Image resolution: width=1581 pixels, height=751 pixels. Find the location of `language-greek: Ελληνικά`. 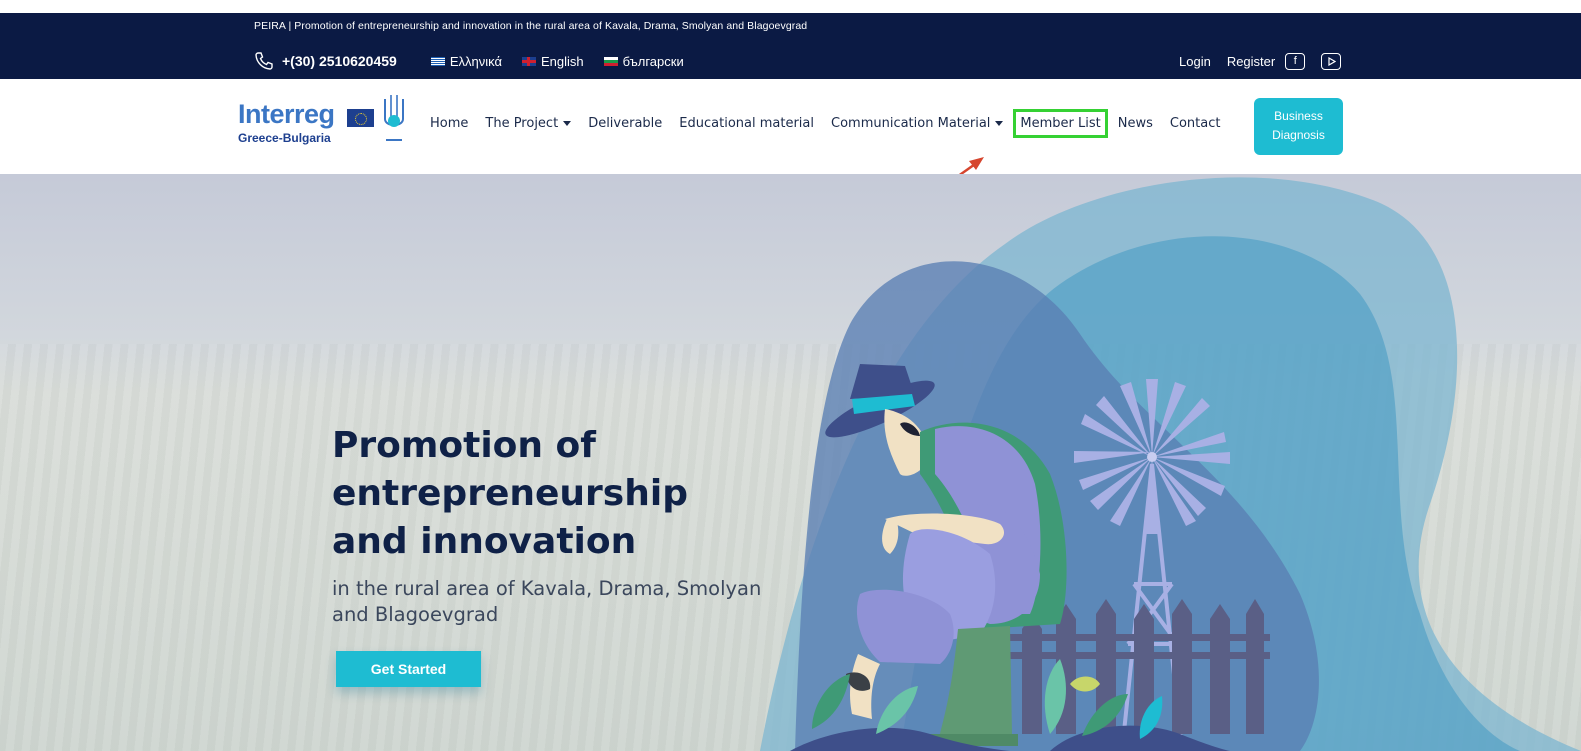

language-greek: Ελληνικά is located at coordinates (466, 61).